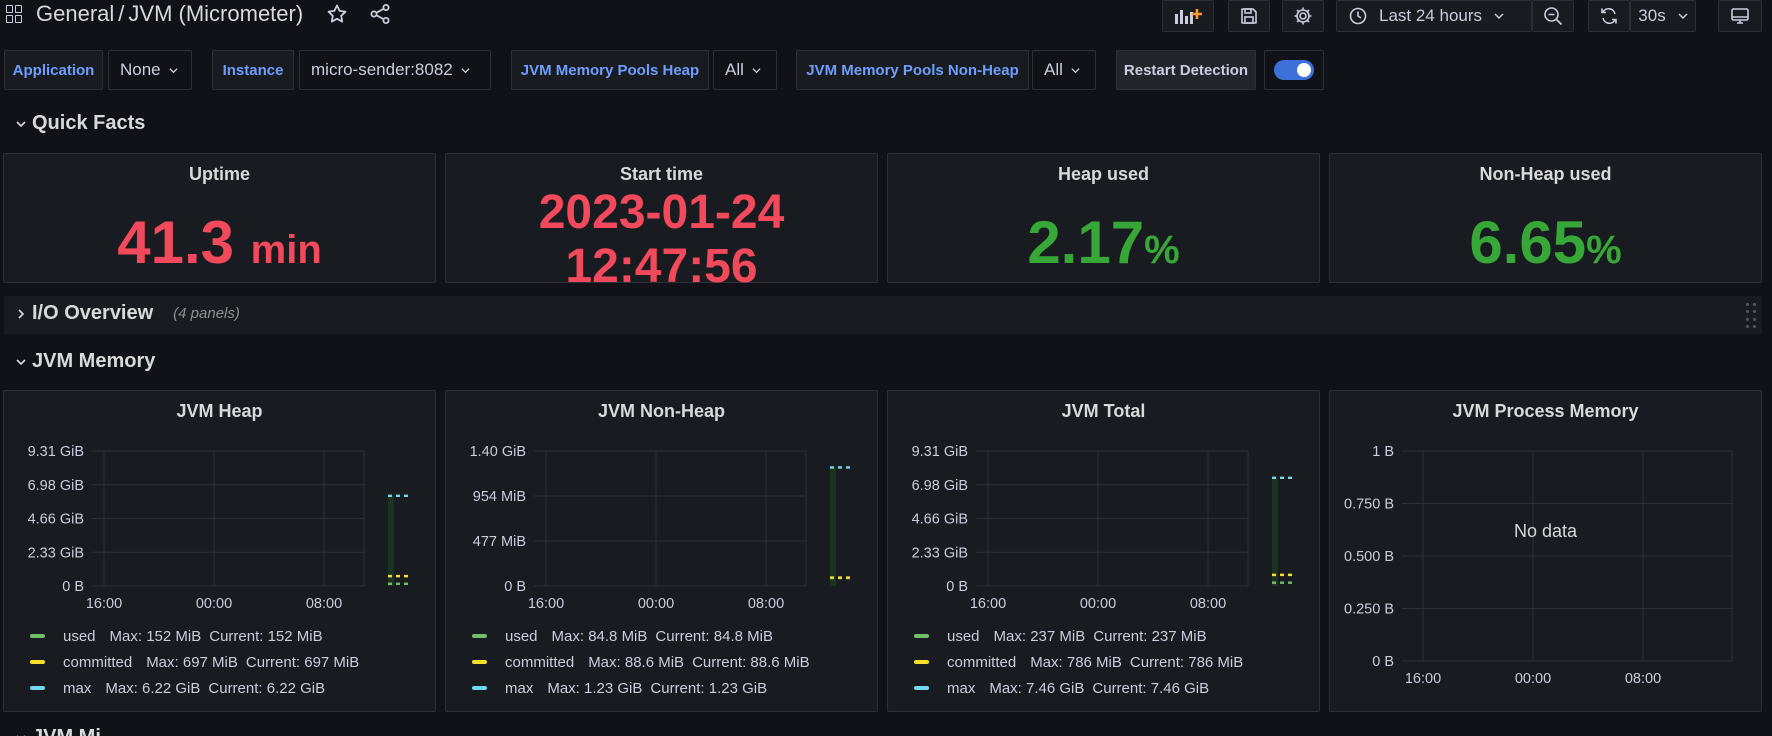 Image resolution: width=1772 pixels, height=736 pixels. I want to click on y-tick-label: 0.750 B, so click(1369, 505).